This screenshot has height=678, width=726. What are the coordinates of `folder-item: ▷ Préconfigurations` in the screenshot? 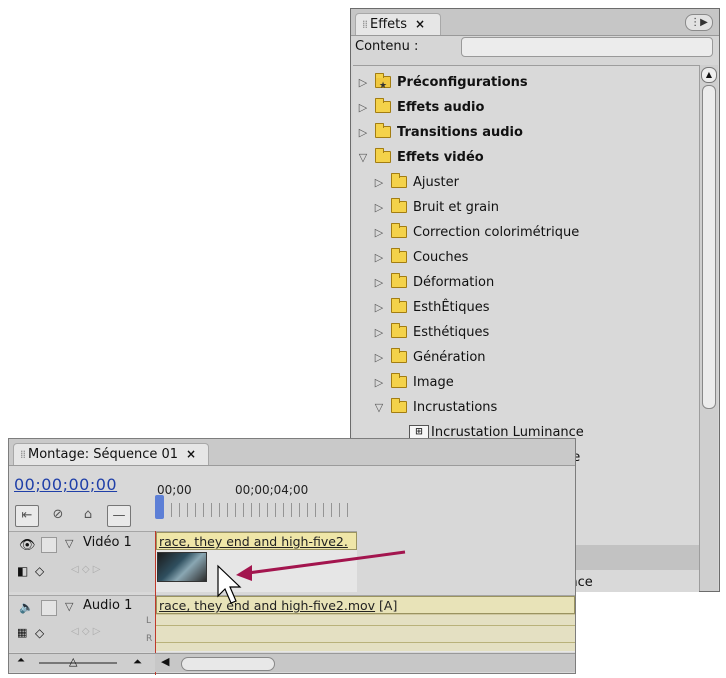 It's located at (526, 84).